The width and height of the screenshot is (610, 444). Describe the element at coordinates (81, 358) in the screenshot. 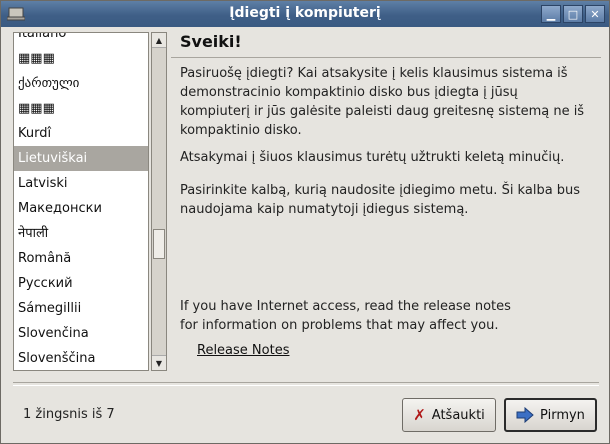

I see `language-item: Slovenščina` at that location.